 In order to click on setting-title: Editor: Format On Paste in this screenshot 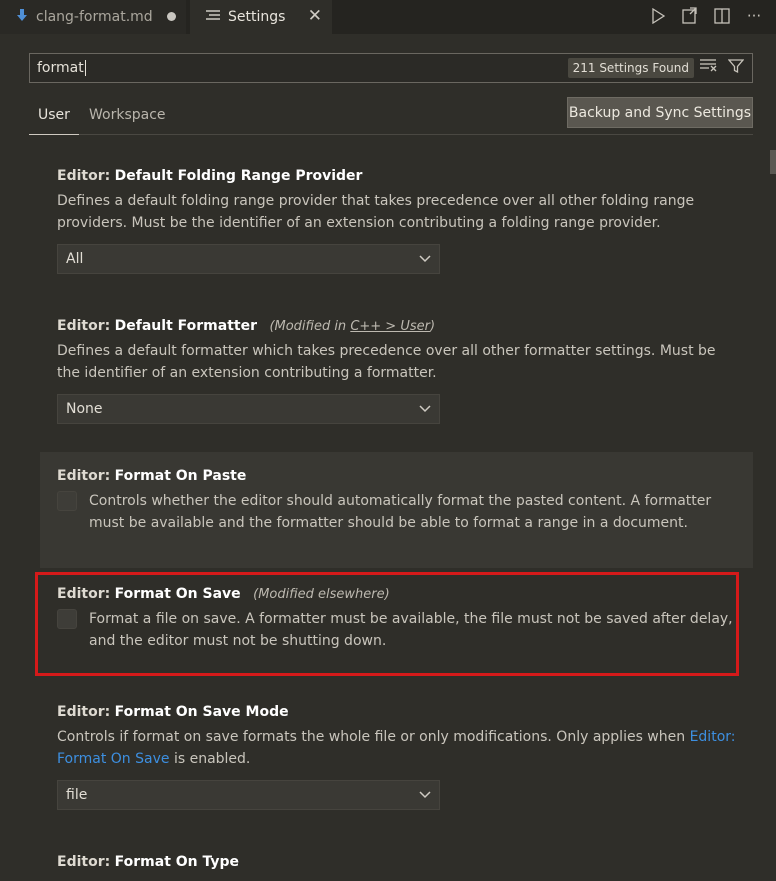, I will do `click(398, 476)`.